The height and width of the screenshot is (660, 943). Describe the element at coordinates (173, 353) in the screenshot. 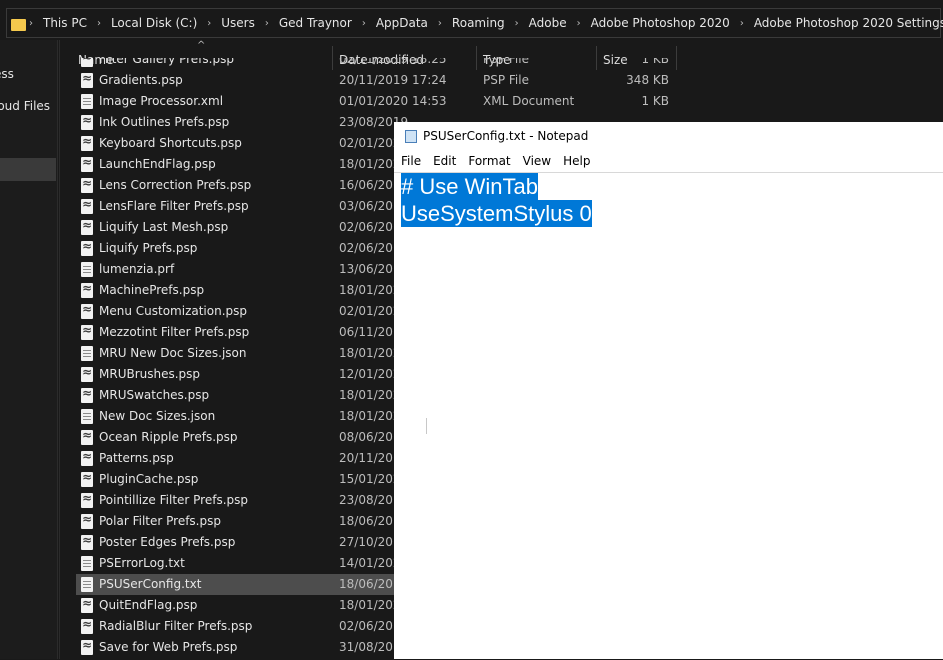

I see `file-name: MRU New Doc Sizes.json` at that location.